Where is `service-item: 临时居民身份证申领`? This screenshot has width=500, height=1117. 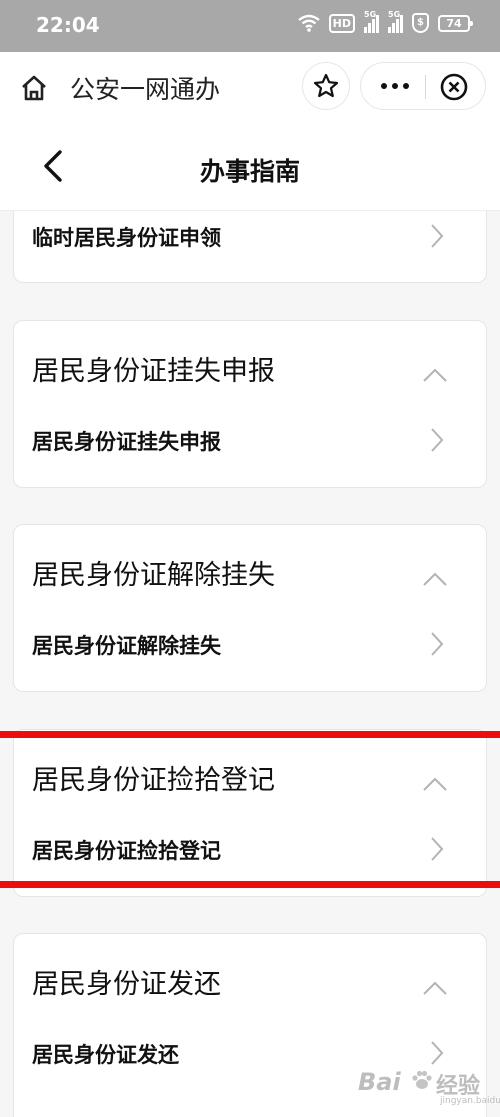
service-item: 临时居民身份证申领 is located at coordinates (126, 237).